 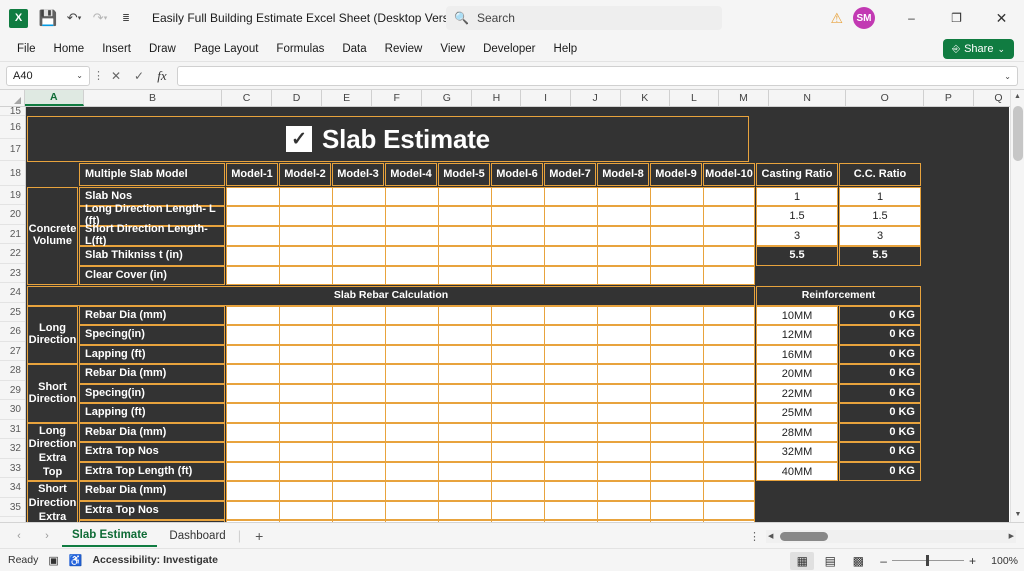 What do you see at coordinates (26, 49) in the screenshot?
I see `ribbon-tab-file: File` at bounding box center [26, 49].